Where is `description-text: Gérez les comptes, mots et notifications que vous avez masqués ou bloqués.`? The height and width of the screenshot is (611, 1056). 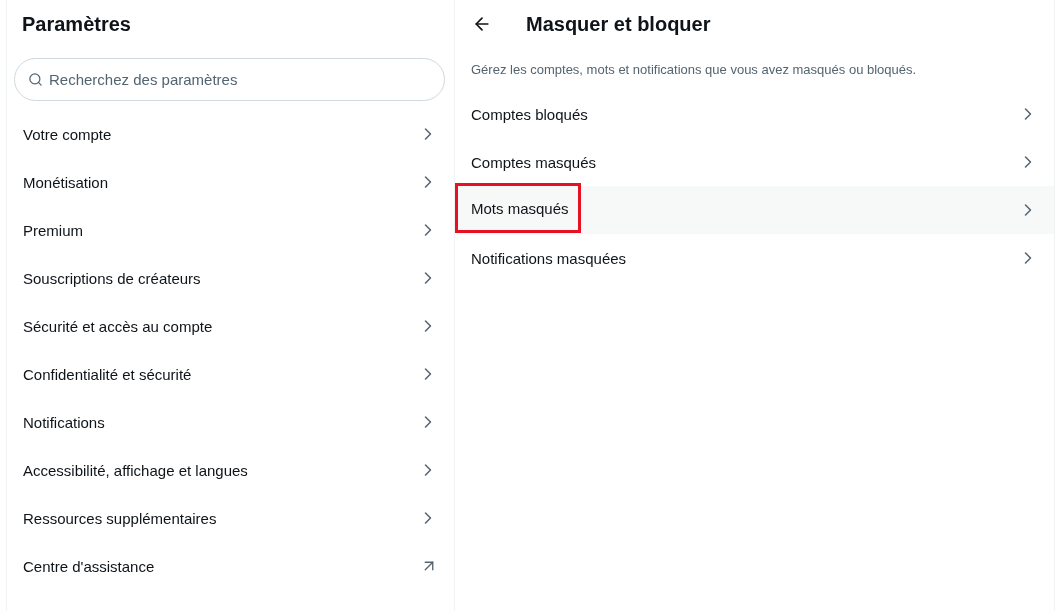
description-text: Gérez les comptes, mots et notifications que vous avez masqués ou bloqués. is located at coordinates (694, 70).